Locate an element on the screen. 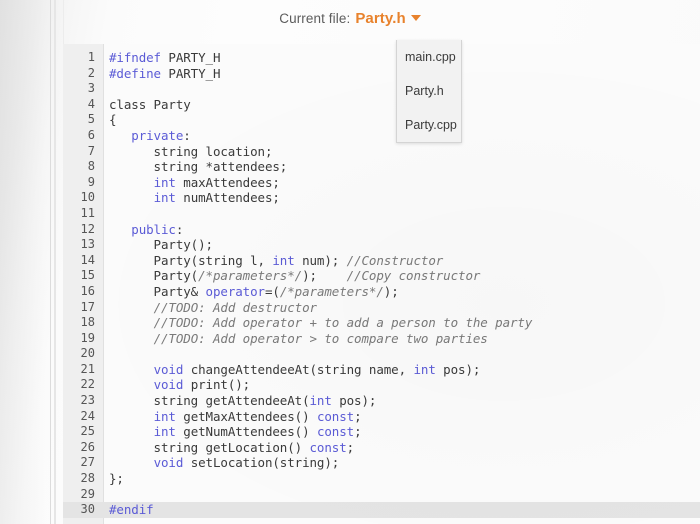 Image resolution: width=700 pixels, height=524 pixels. code-token: maxAttendees; is located at coordinates (227, 182).